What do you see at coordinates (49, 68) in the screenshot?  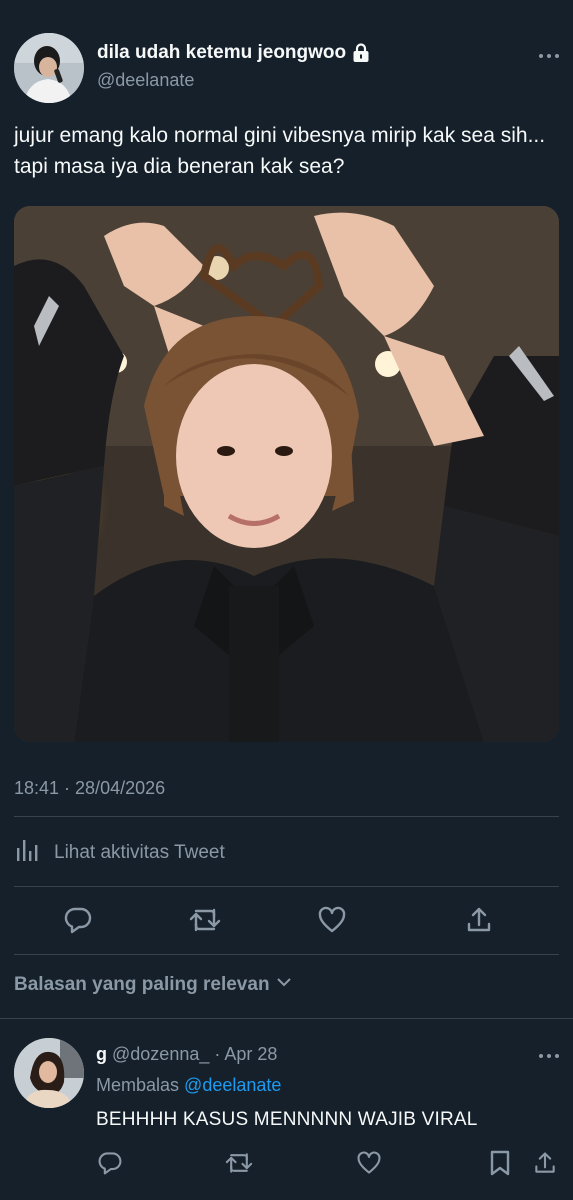 I see `author-avatar` at bounding box center [49, 68].